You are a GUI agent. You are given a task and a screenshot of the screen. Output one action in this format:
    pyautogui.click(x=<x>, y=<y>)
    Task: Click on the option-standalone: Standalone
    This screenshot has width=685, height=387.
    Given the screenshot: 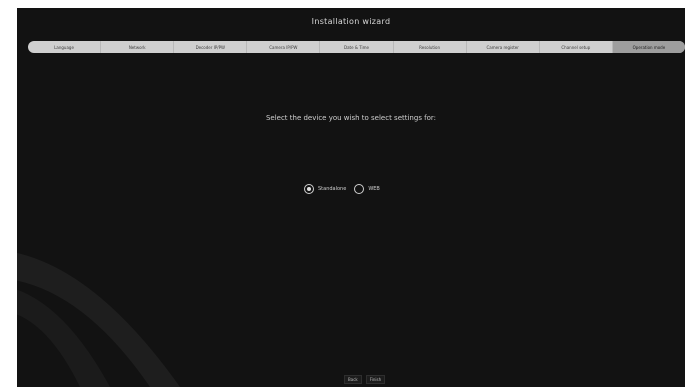 What is the action you would take?
    pyautogui.click(x=325, y=189)
    